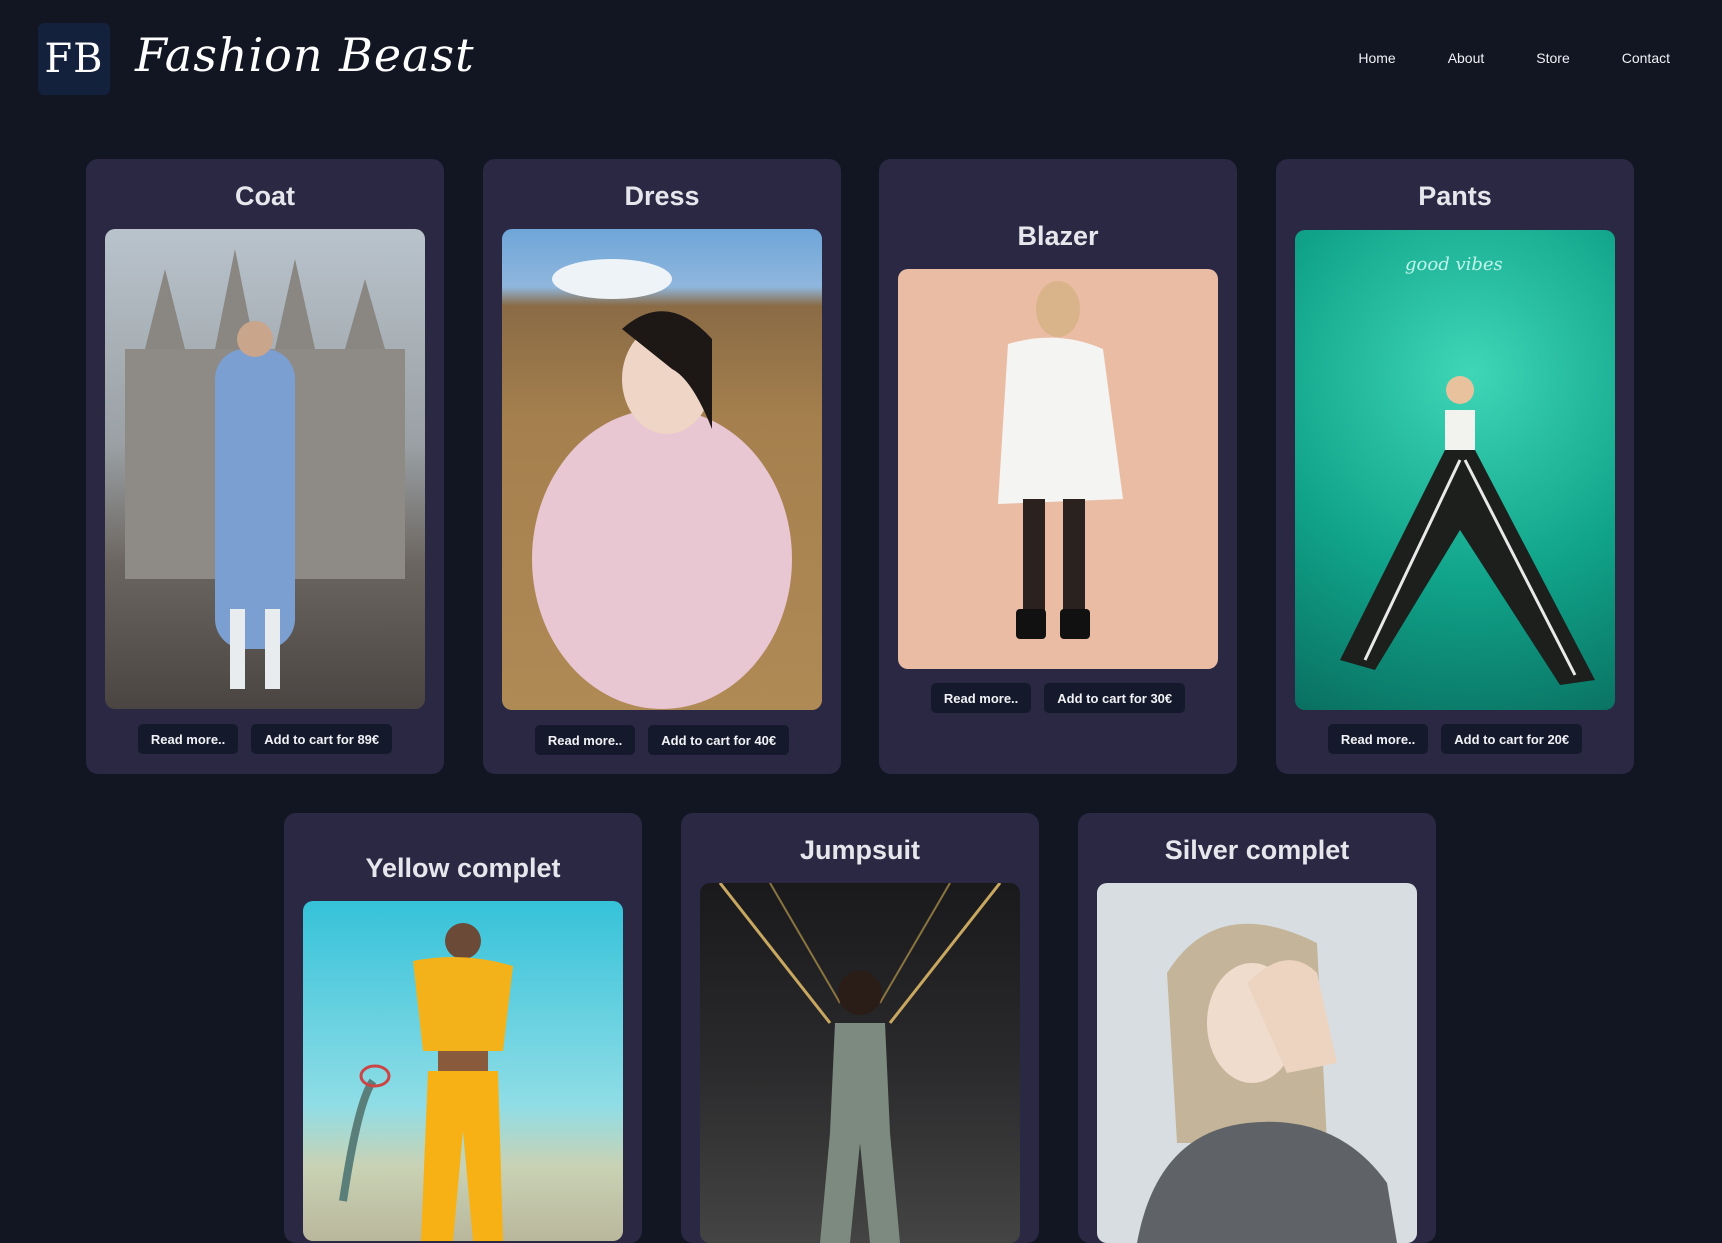  Describe the element at coordinates (1455, 470) in the screenshot. I see `product-image: good vibes` at that location.